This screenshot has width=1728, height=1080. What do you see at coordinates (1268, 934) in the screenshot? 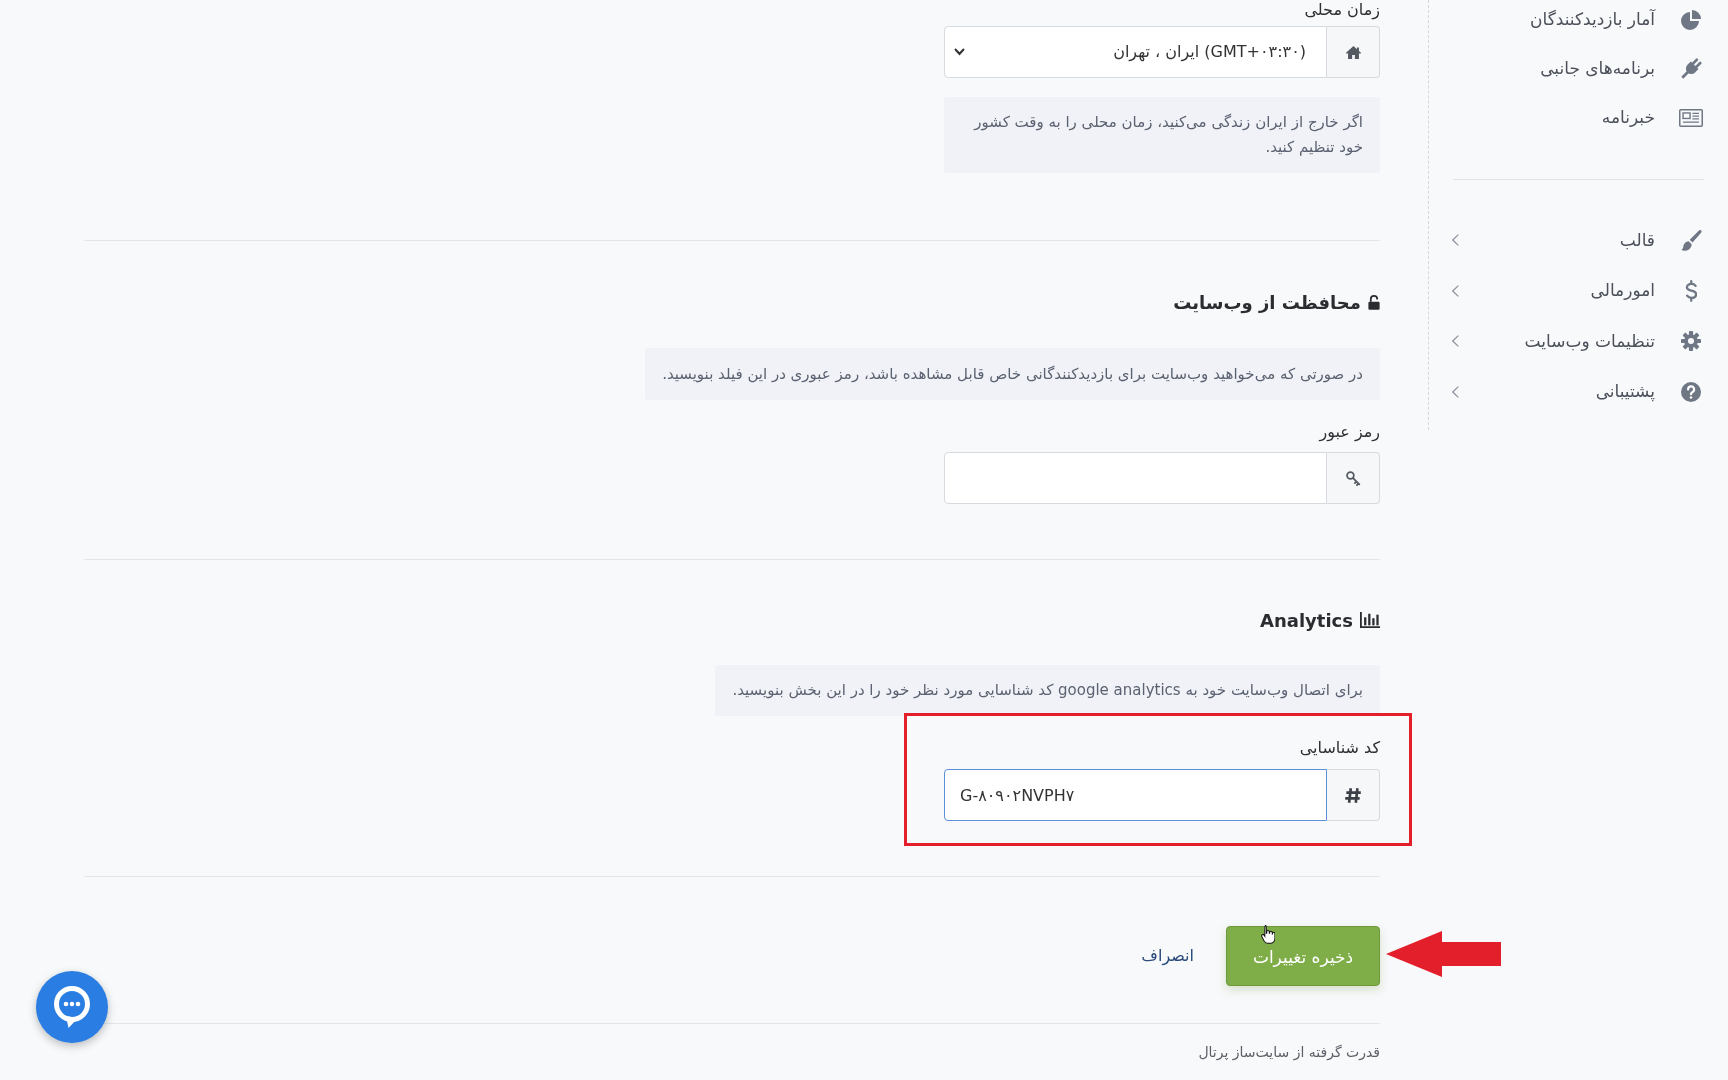
I see `hand-cursor-icon` at bounding box center [1268, 934].